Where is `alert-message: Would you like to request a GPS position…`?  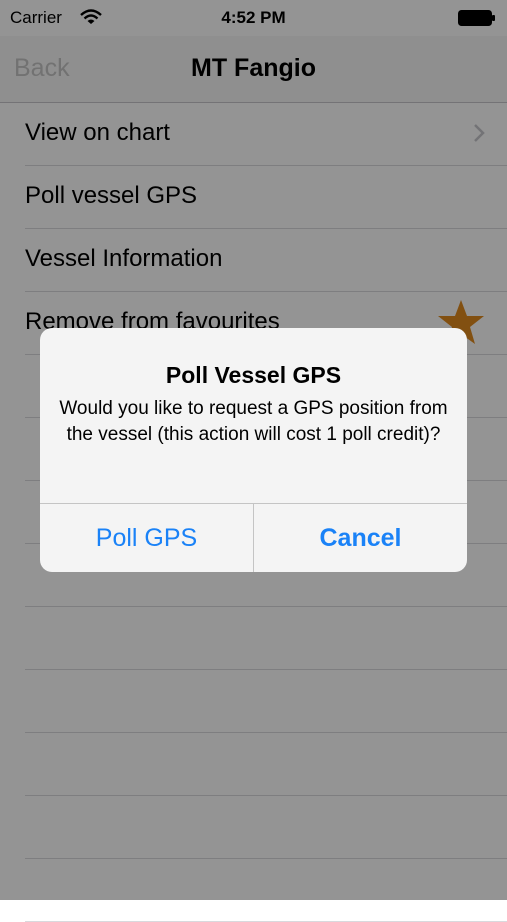 alert-message: Would you like to request a GPS position… is located at coordinates (253, 421).